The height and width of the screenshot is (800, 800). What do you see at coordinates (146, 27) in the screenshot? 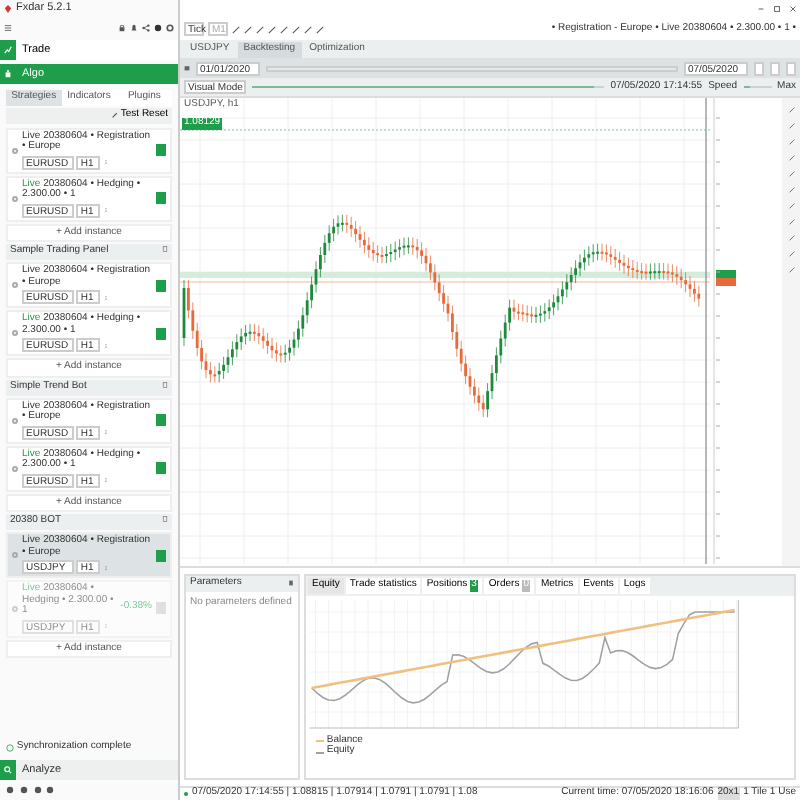
I see `share-icon` at bounding box center [146, 27].